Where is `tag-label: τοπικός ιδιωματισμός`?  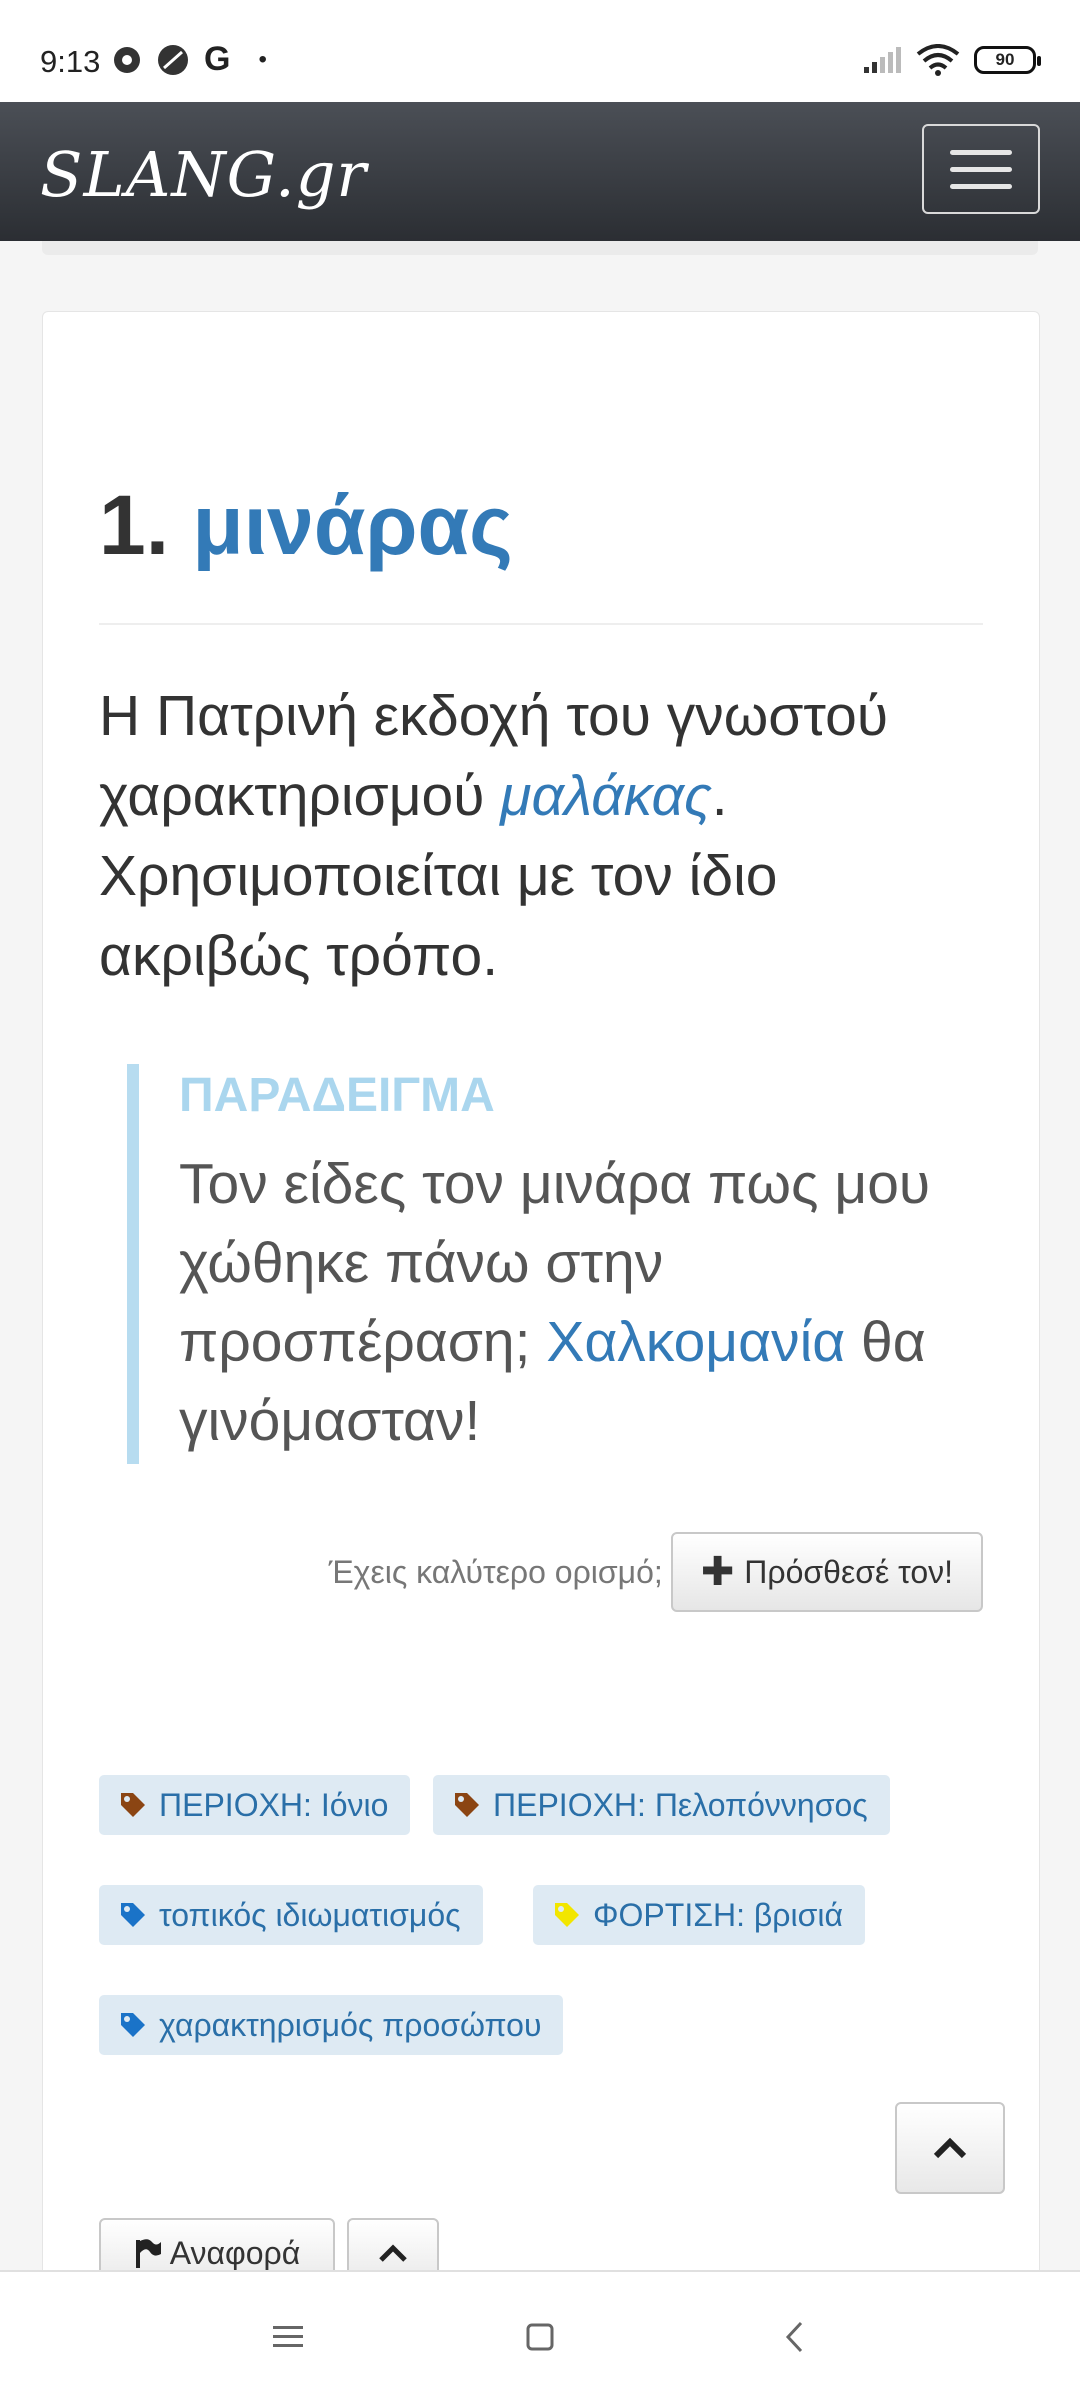
tag-label: τοπικός ιδιωματισμός is located at coordinates (310, 1914).